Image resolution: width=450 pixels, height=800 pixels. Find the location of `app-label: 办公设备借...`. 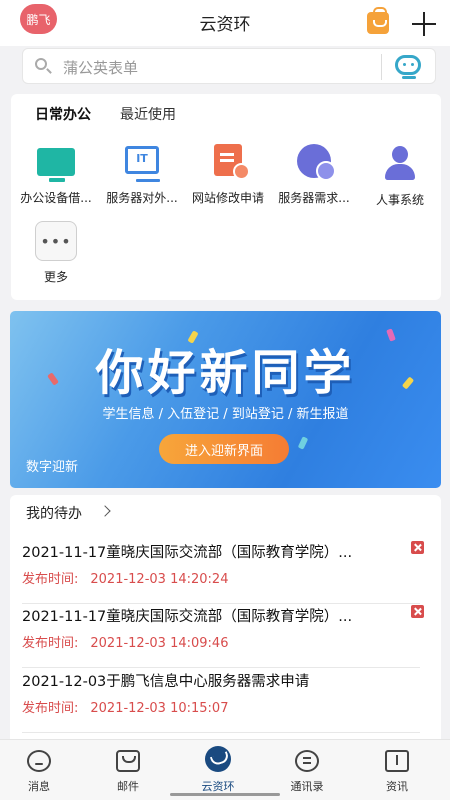

app-label: 办公设备借... is located at coordinates (56, 198).